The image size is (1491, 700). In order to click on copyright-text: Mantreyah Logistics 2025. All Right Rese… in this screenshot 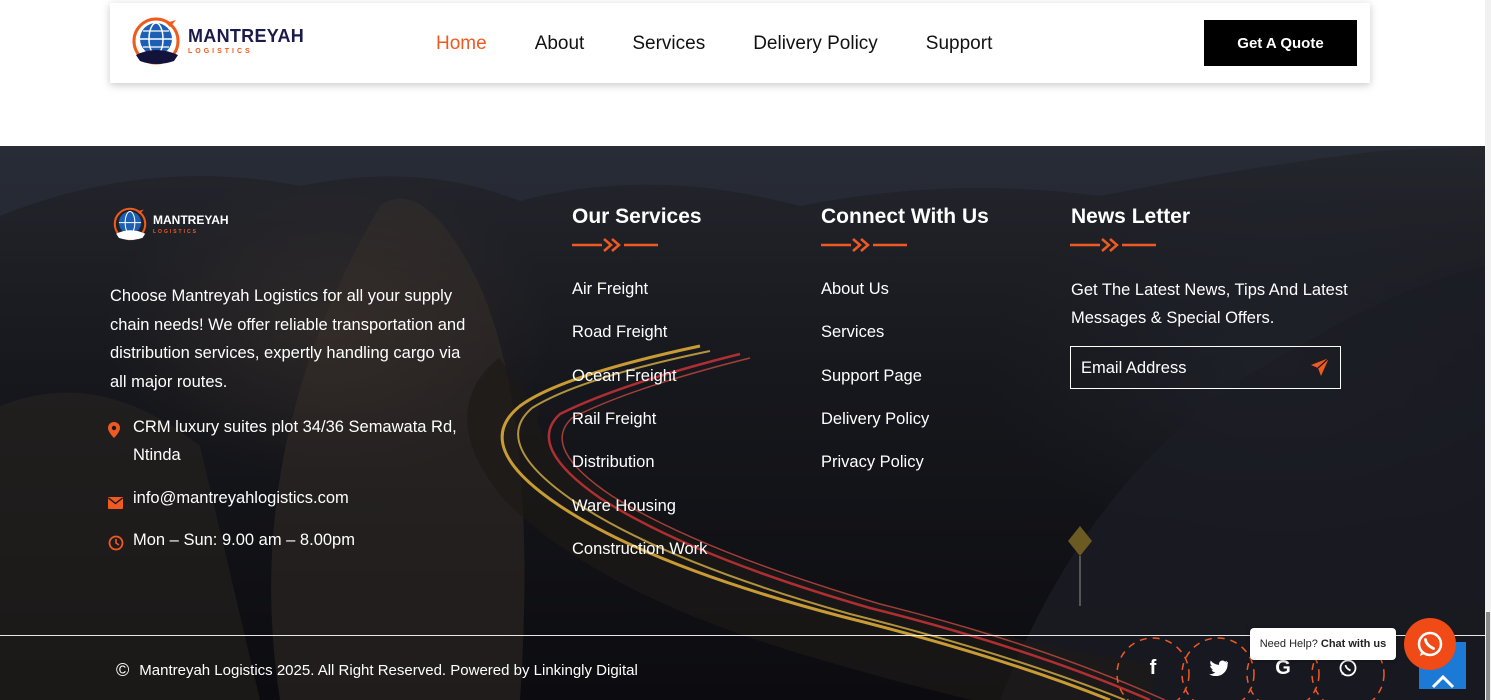, I will do `click(388, 670)`.